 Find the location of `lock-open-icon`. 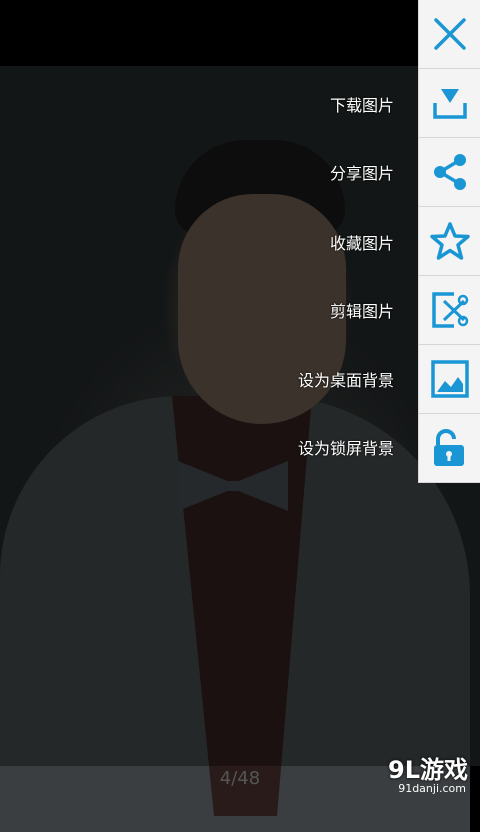

lock-open-icon is located at coordinates (449, 447).